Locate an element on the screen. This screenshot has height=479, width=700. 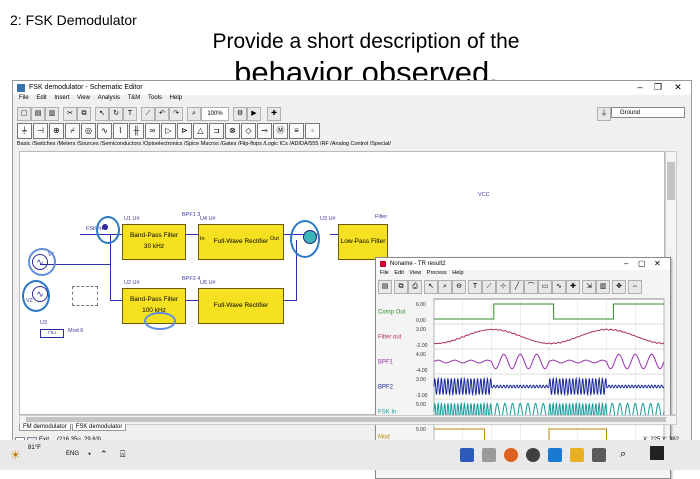
undo-icon: ↶ is located at coordinates (162, 114).